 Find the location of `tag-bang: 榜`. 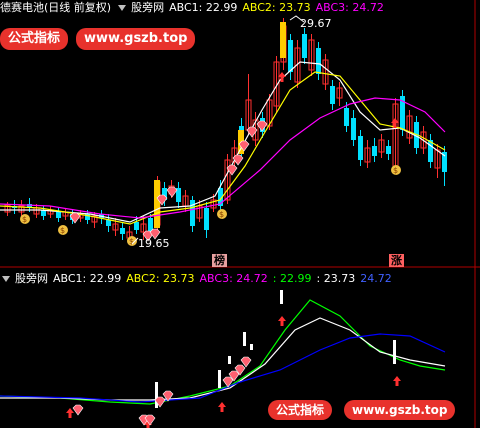

tag-bang: 榜 is located at coordinates (219, 260).